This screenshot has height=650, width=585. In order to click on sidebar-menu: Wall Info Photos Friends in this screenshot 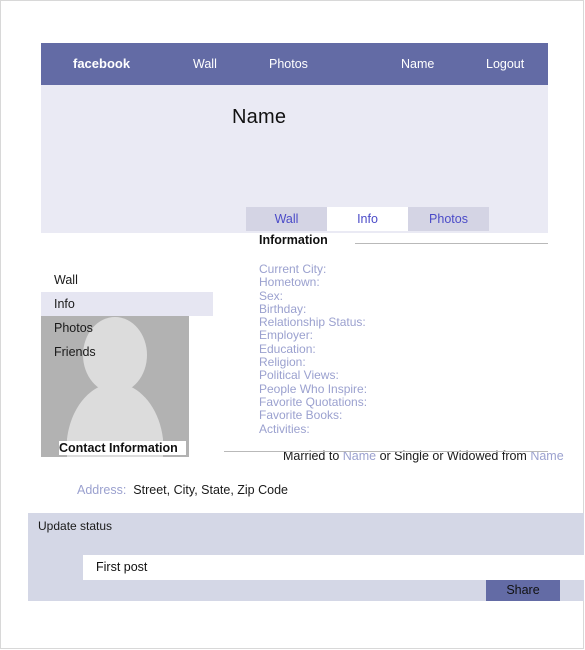, I will do `click(127, 316)`.